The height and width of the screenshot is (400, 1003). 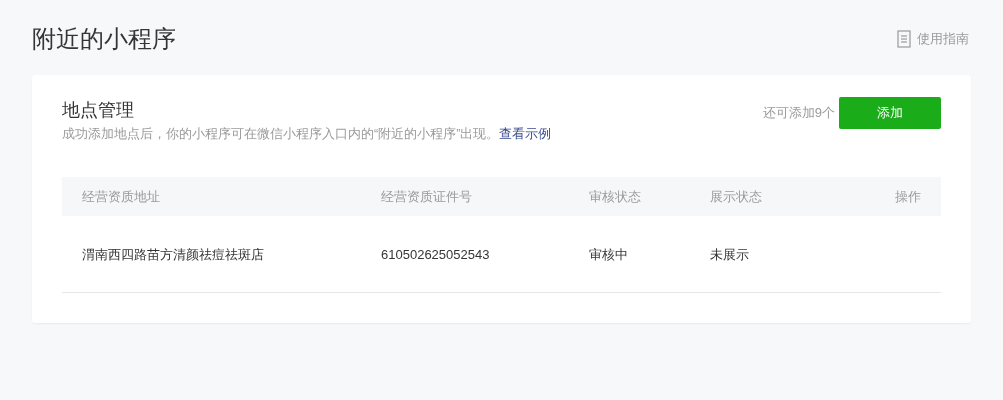 What do you see at coordinates (98, 110) in the screenshot?
I see `card-title: 地点管理` at bounding box center [98, 110].